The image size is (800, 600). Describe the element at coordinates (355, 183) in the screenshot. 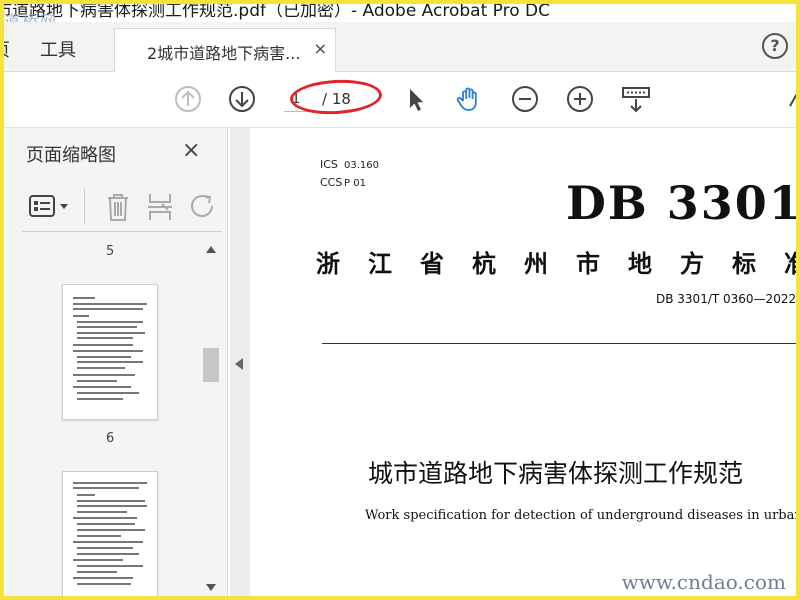

I see `ccs-value: P 01` at that location.